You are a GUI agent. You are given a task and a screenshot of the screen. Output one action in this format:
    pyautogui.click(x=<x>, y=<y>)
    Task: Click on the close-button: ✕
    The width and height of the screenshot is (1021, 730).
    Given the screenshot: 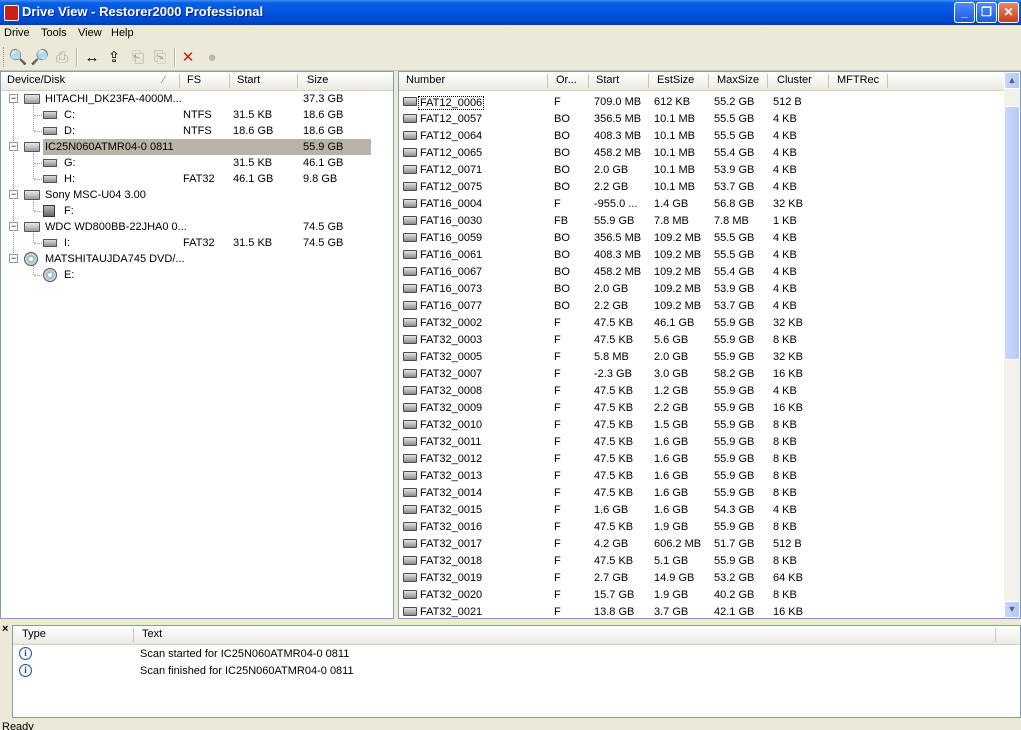 What is the action you would take?
    pyautogui.click(x=1008, y=12)
    